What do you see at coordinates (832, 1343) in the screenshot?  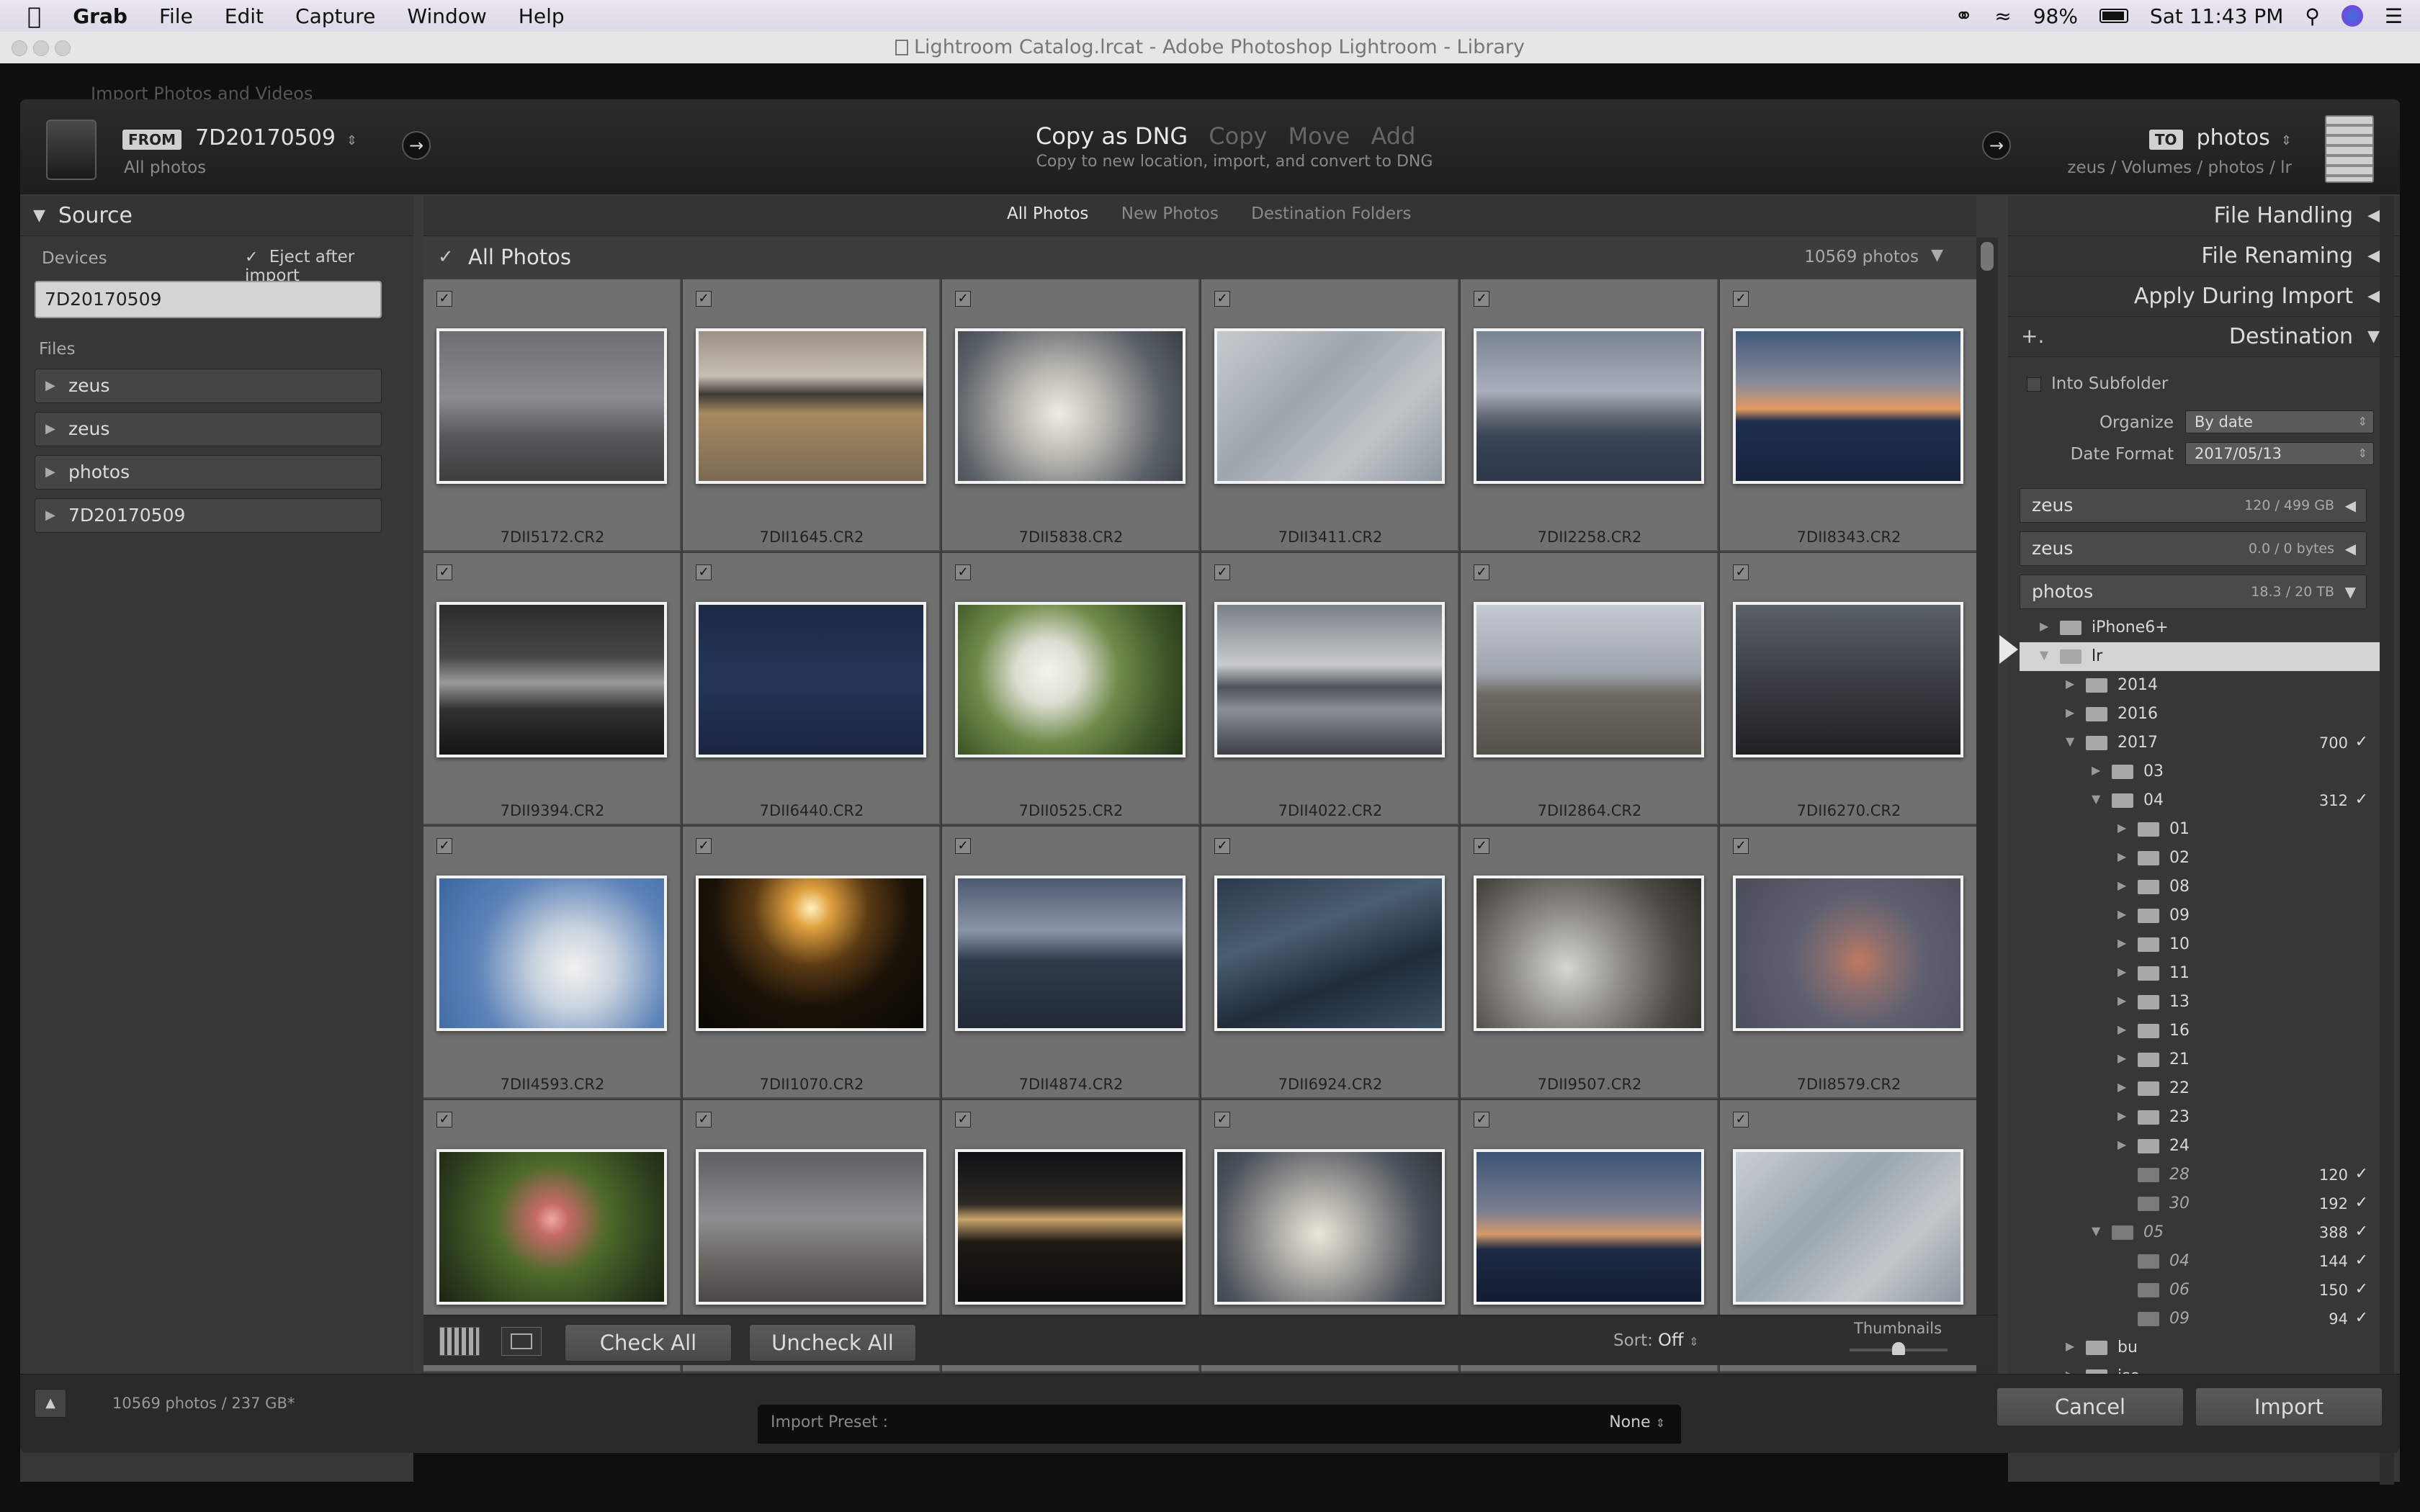 I see `uncheck-all-button: Uncheck All` at bounding box center [832, 1343].